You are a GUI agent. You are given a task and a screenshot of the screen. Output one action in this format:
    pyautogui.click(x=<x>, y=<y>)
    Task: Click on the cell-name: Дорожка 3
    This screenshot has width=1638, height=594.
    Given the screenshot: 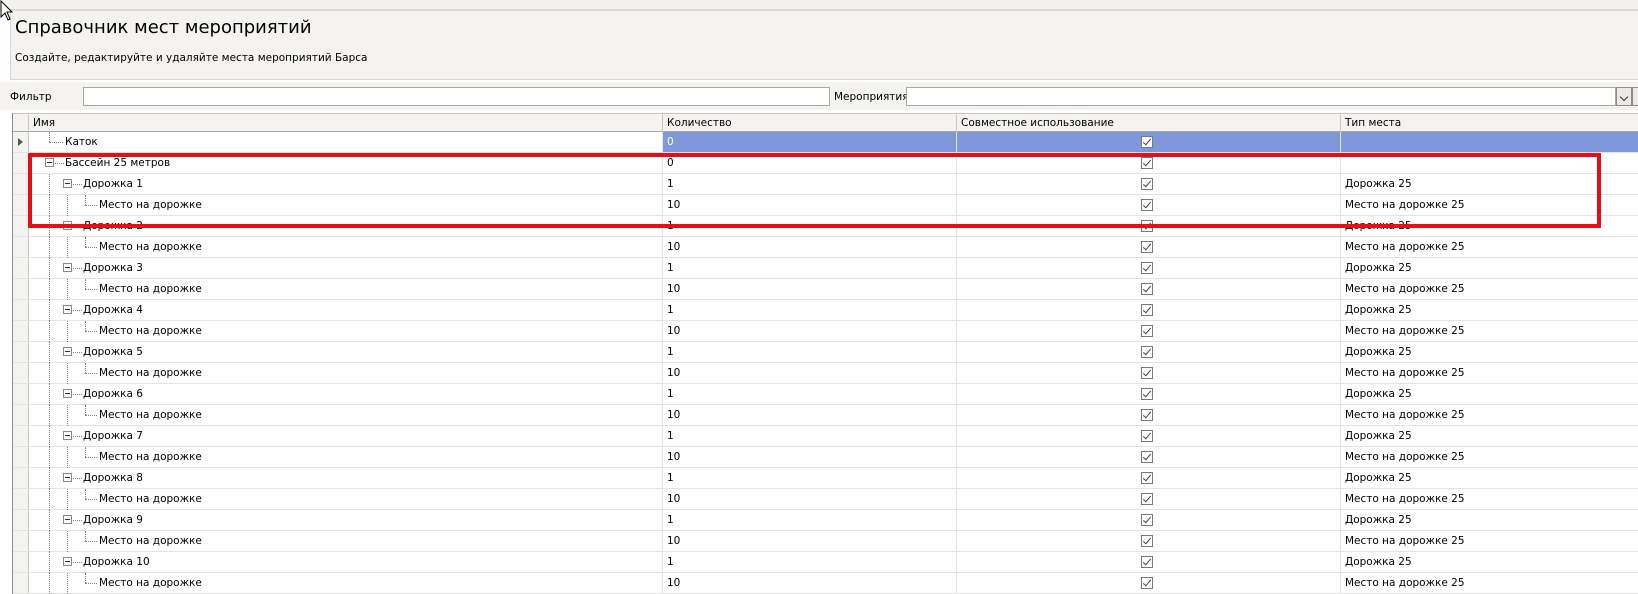 What is the action you would take?
    pyautogui.click(x=346, y=268)
    